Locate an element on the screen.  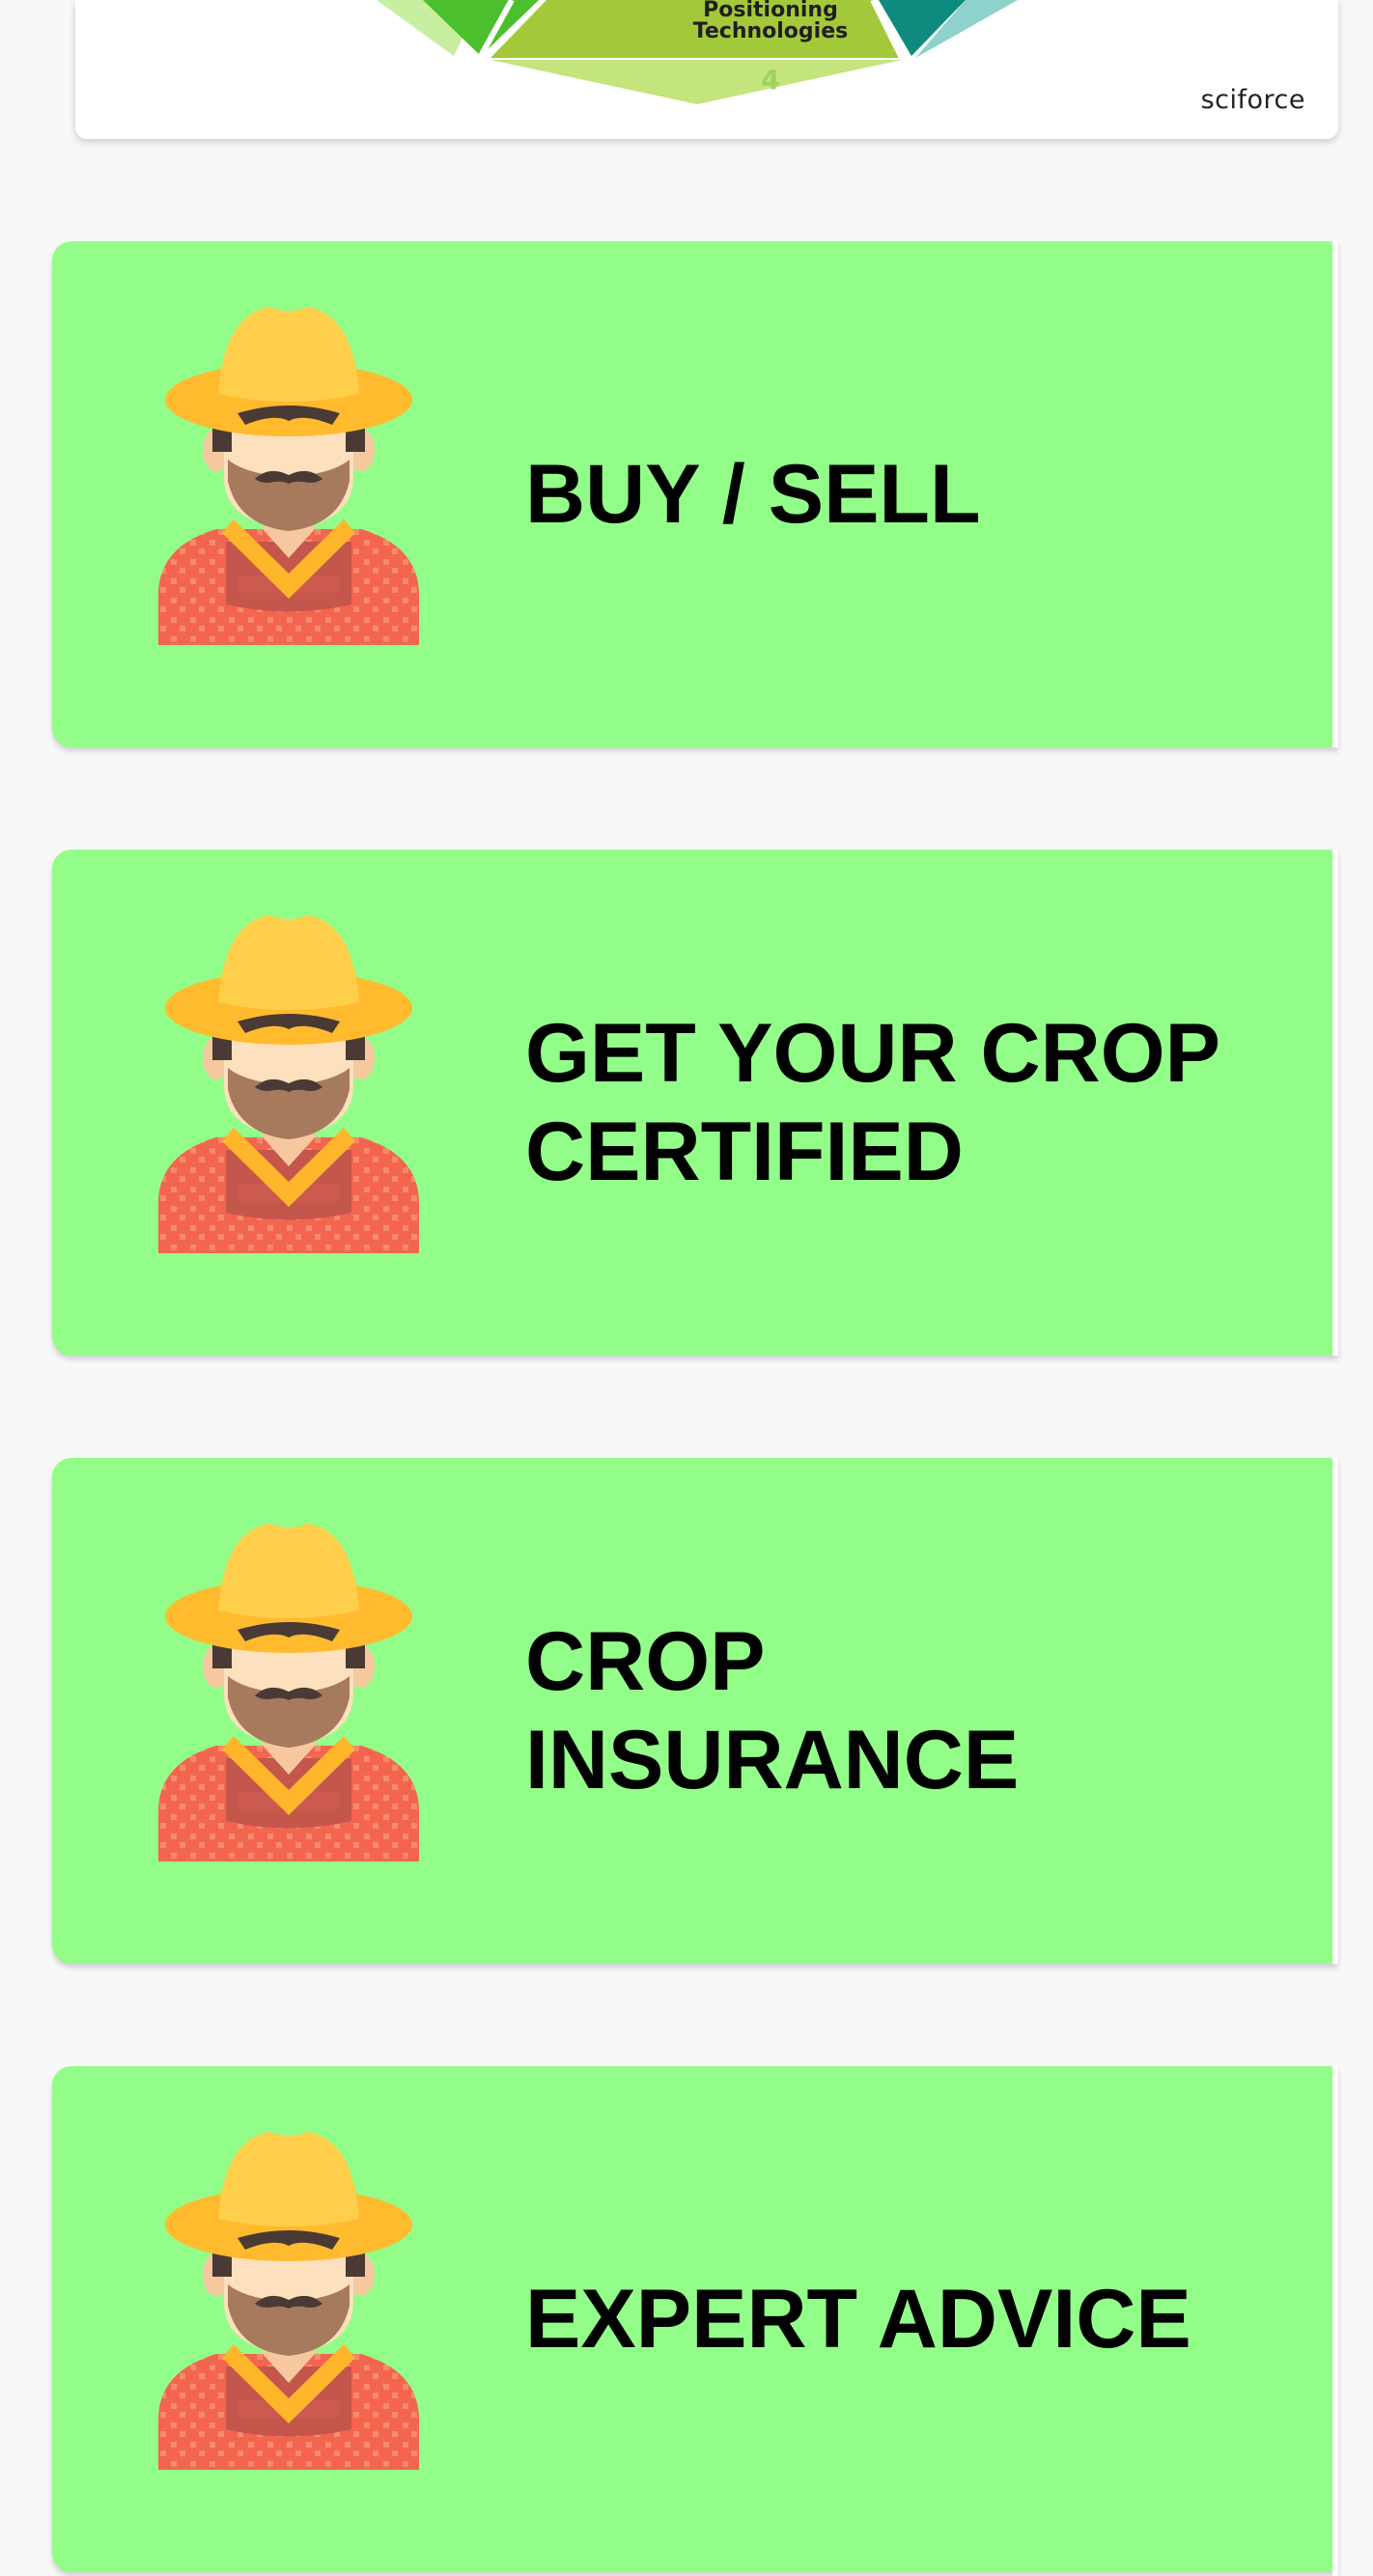
brand-logo-text: sciforce is located at coordinates (1253, 100).